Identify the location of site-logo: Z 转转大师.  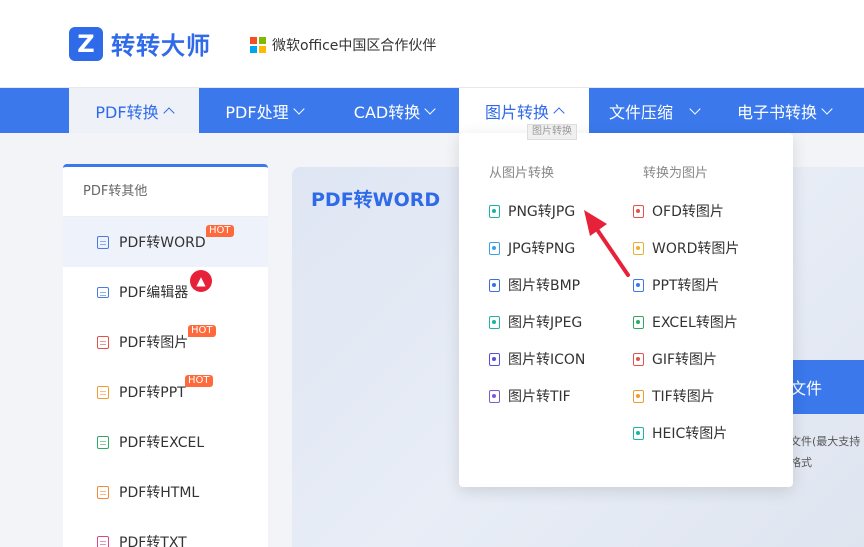
(140, 43).